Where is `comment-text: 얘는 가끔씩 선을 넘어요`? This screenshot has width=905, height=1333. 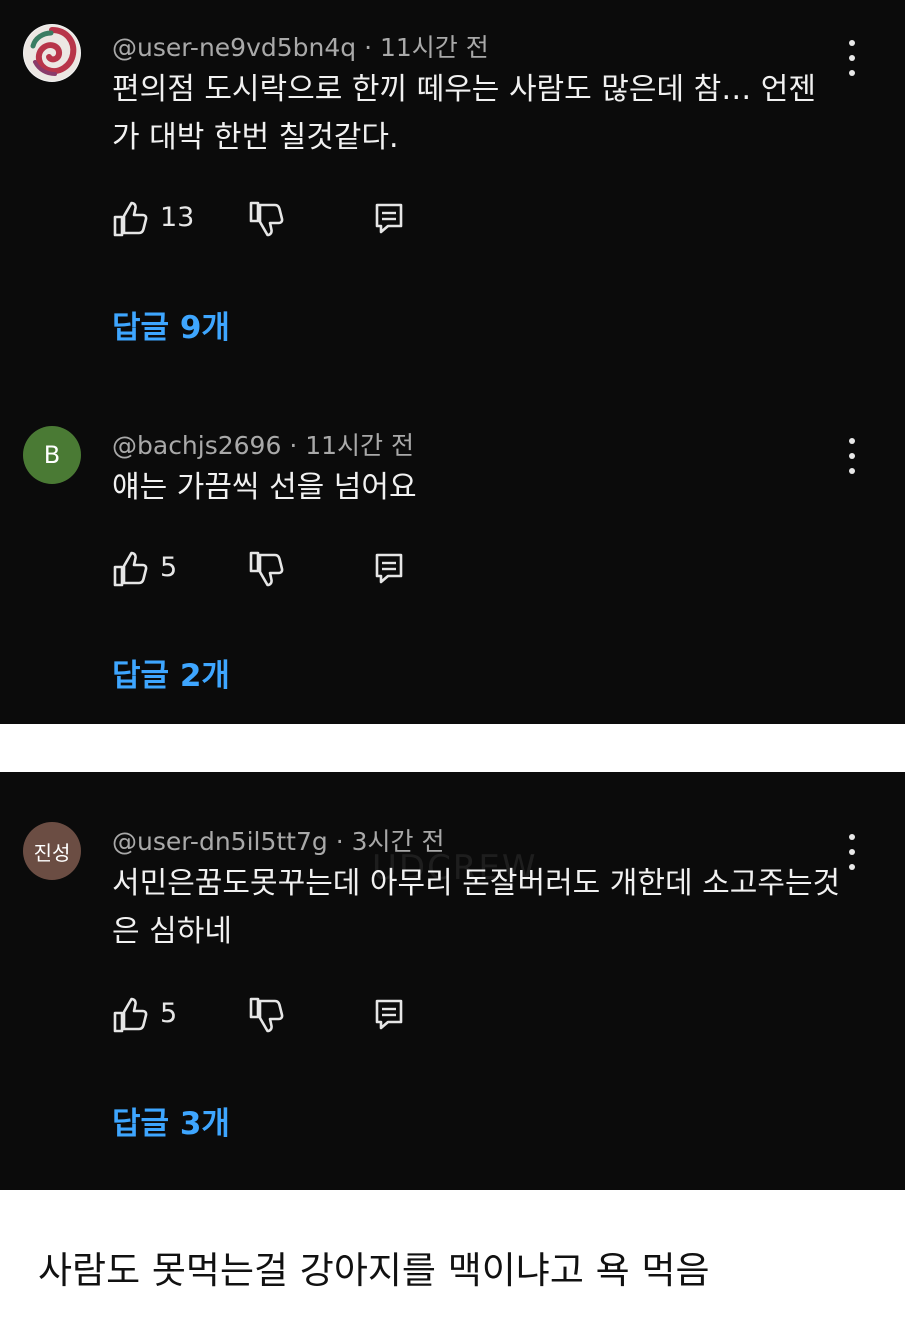 comment-text: 얘는 가끔씩 선을 넘어요 is located at coordinates (264, 487).